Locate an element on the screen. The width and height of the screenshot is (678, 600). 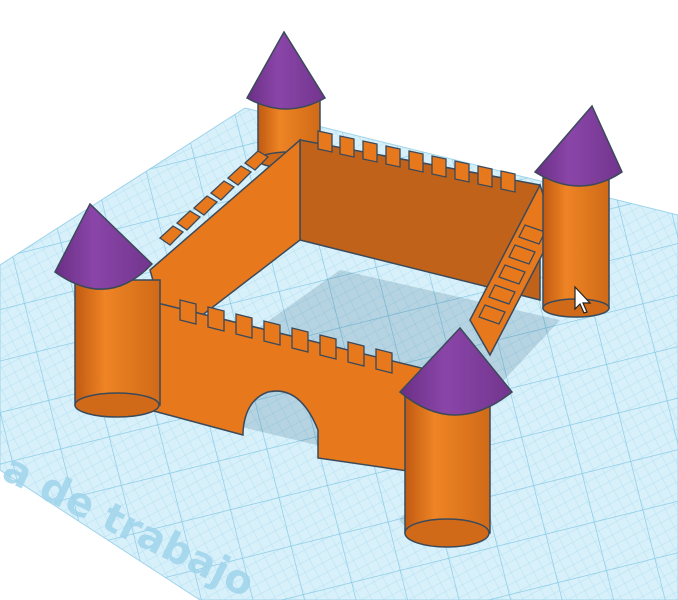
roof-cone-back-left is located at coordinates (286, 70).